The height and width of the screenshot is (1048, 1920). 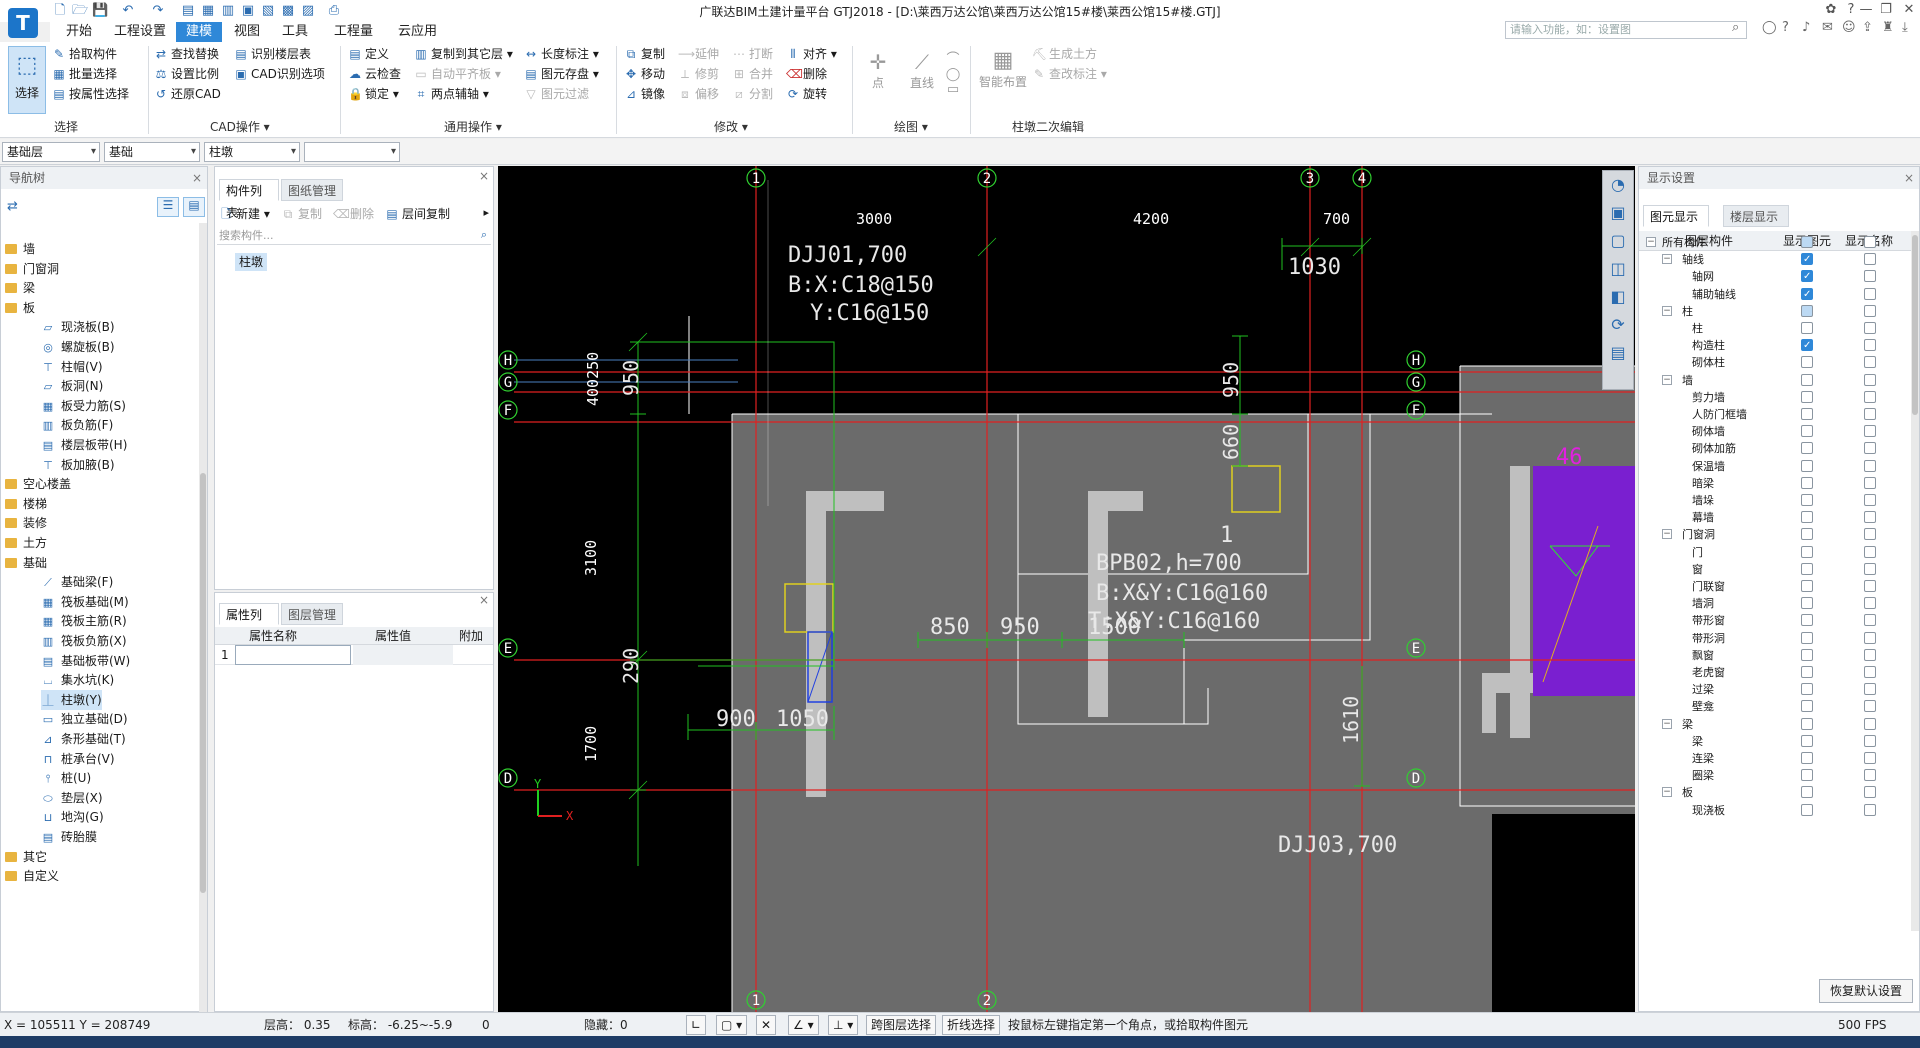 What do you see at coordinates (83, 406) in the screenshot?
I see `nav-item: ▦ 板受力筋(S)` at bounding box center [83, 406].